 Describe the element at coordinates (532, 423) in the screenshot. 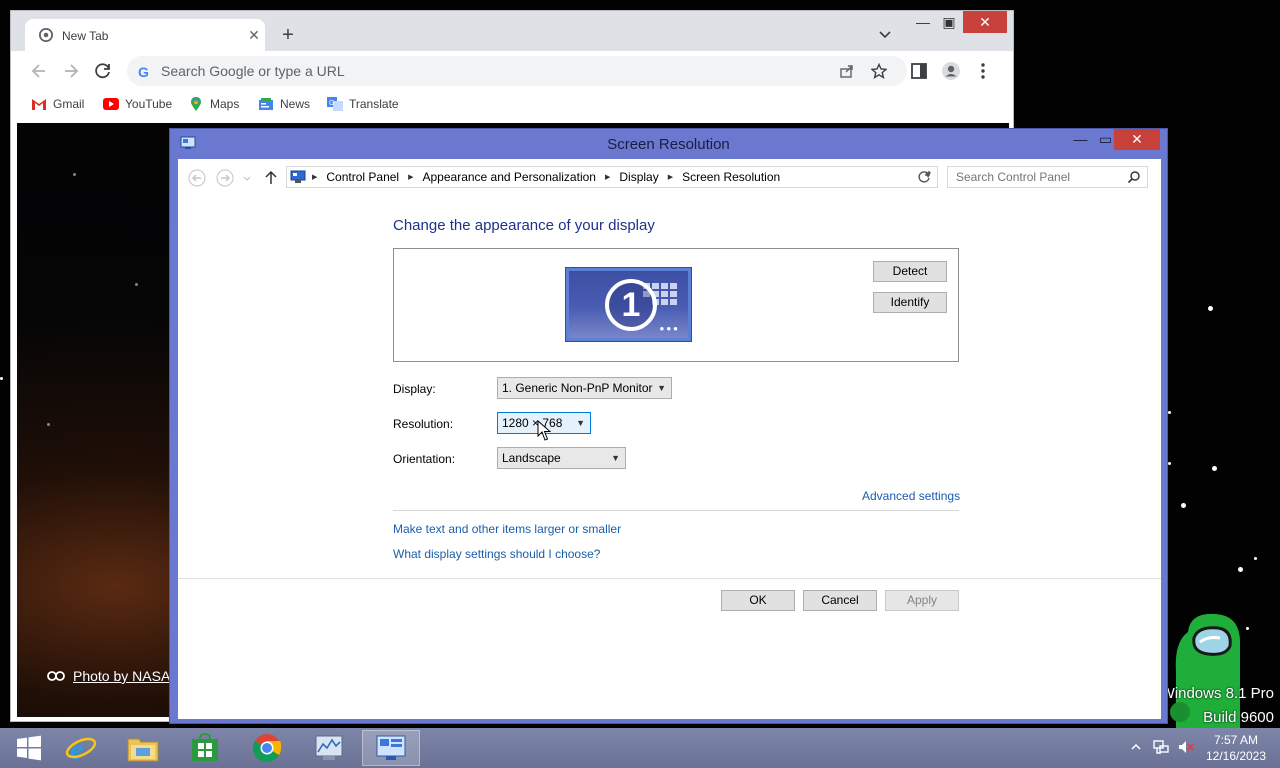

I see `resolution-select-value: 1280 × 768` at that location.